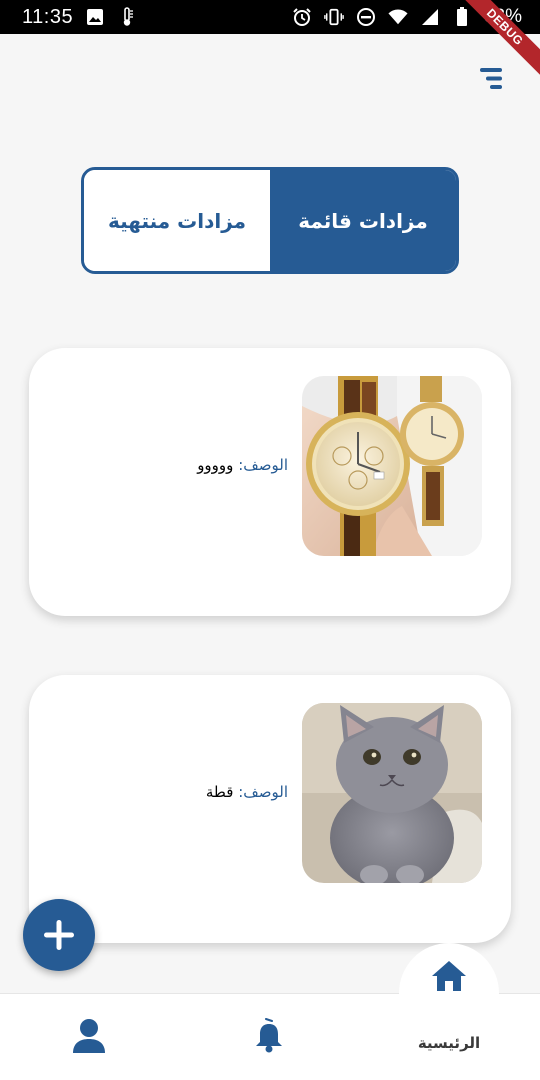  Describe the element at coordinates (392, 793) in the screenshot. I see `cat-photo` at that location.